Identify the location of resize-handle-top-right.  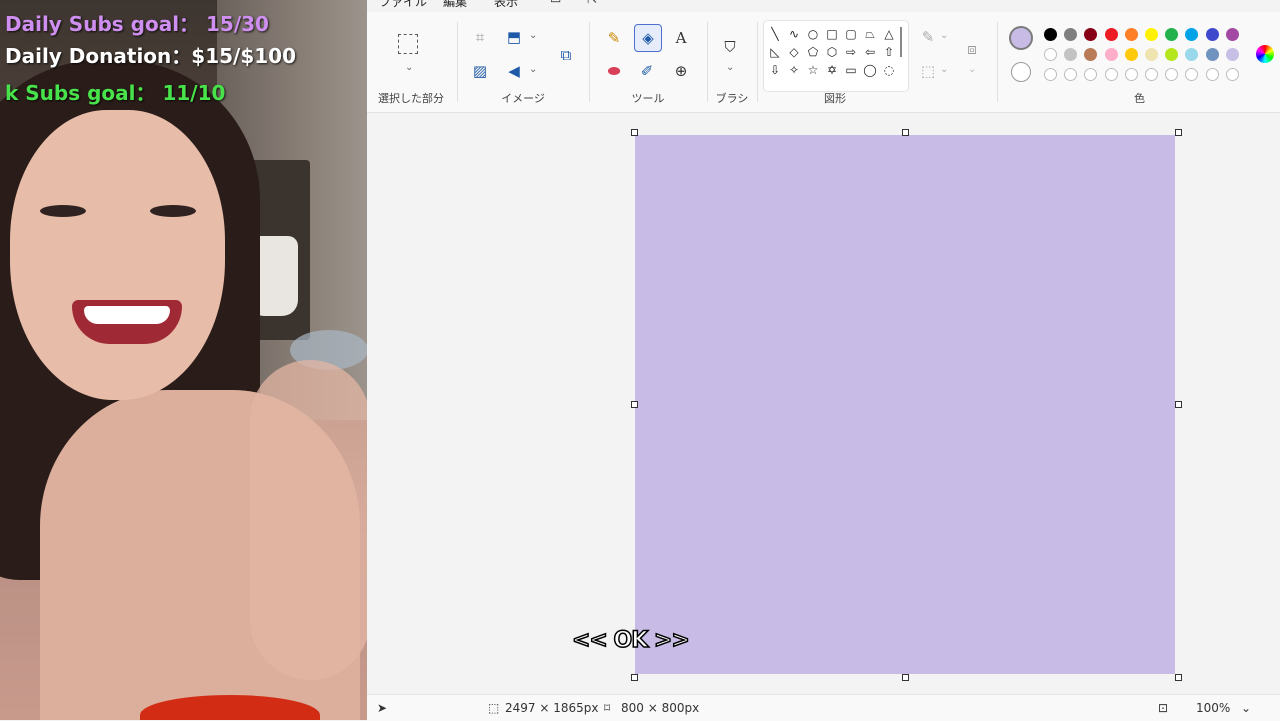
(1178, 132).